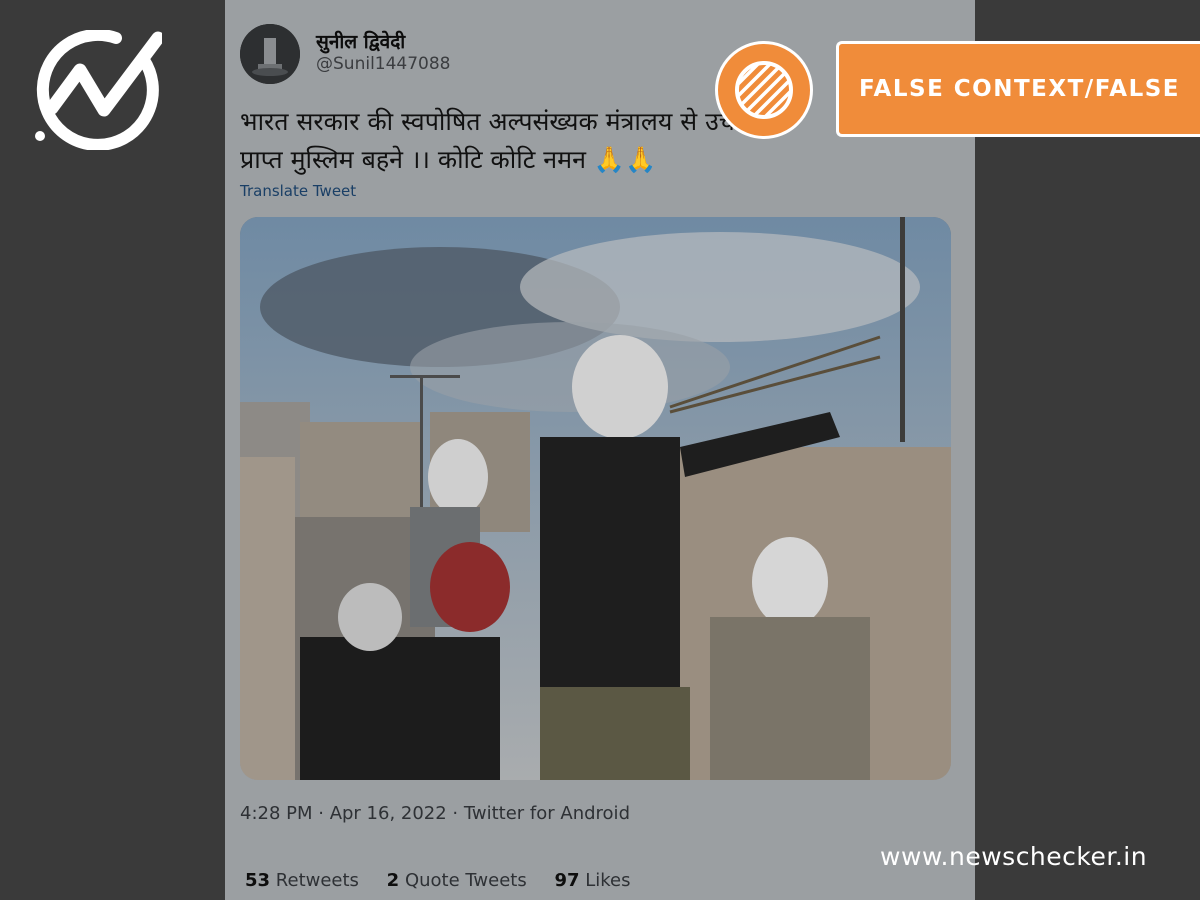 The image size is (1200, 900). Describe the element at coordinates (317, 880) in the screenshot. I see `retweets-label: Retweets` at that location.